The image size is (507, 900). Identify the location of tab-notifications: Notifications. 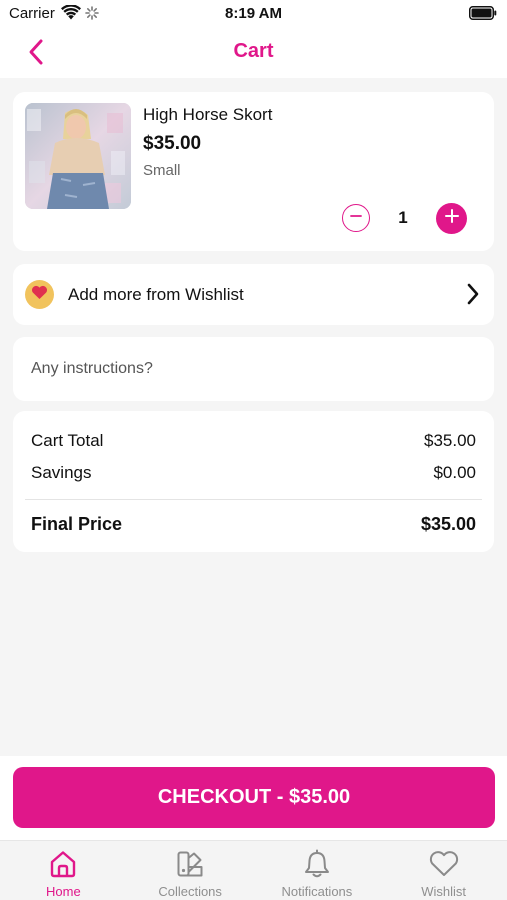
(317, 870).